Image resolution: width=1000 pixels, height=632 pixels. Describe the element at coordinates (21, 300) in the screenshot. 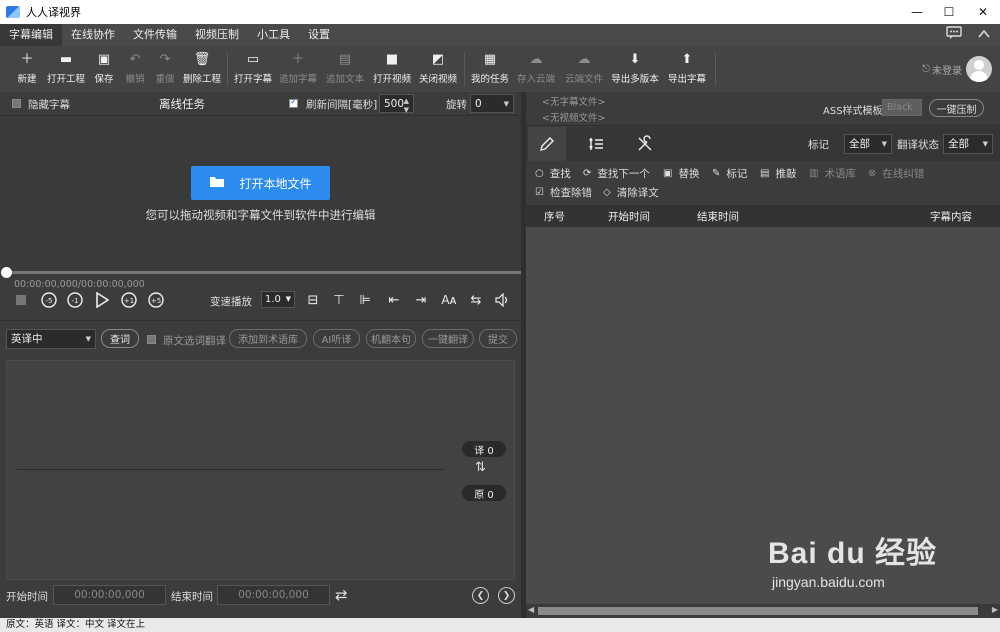

I see `stop-icon` at that location.